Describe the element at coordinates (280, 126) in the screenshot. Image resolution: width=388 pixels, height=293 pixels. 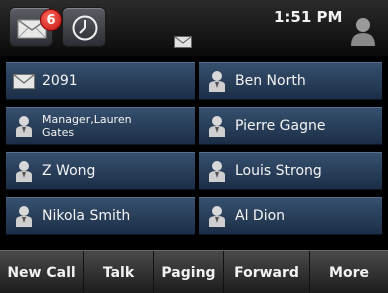
I see `line-key-label: Pierre Gagne` at that location.